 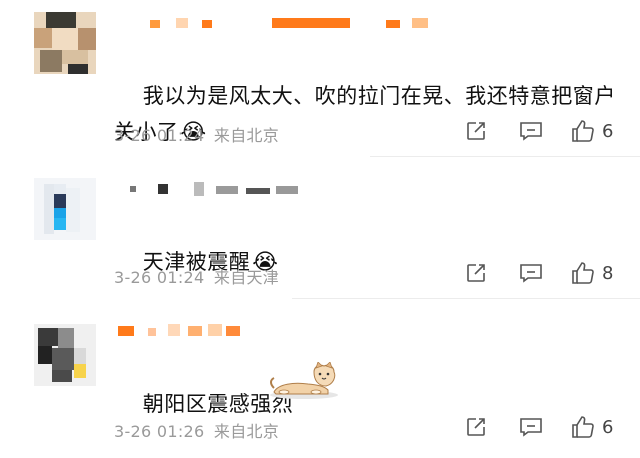 I want to click on comment-actions: 8, so click(x=540, y=273).